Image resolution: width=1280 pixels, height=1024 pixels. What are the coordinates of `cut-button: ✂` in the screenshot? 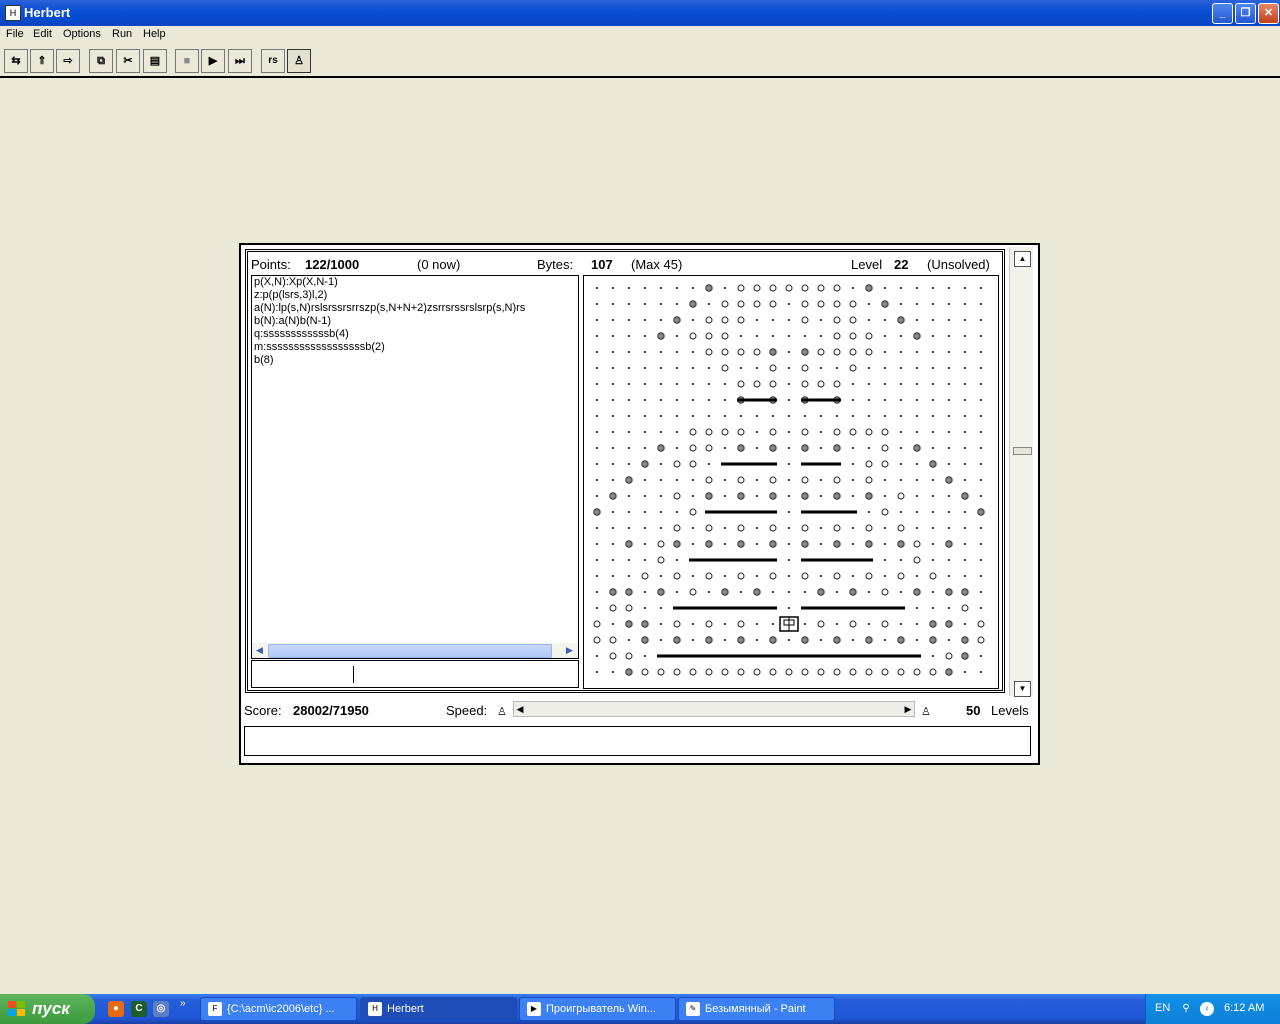 It's located at (128, 61).